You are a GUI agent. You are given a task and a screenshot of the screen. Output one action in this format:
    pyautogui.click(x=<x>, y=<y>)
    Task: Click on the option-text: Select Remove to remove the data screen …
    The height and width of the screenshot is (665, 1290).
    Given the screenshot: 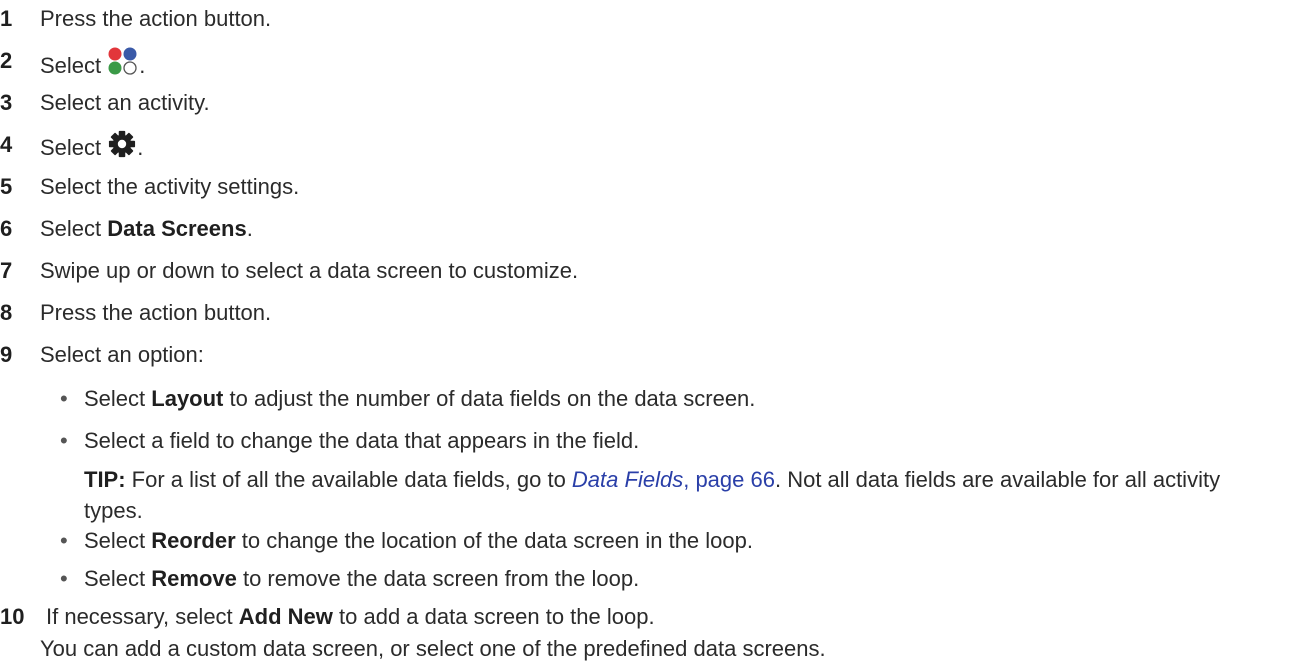 What is the action you would take?
    pyautogui.click(x=362, y=578)
    